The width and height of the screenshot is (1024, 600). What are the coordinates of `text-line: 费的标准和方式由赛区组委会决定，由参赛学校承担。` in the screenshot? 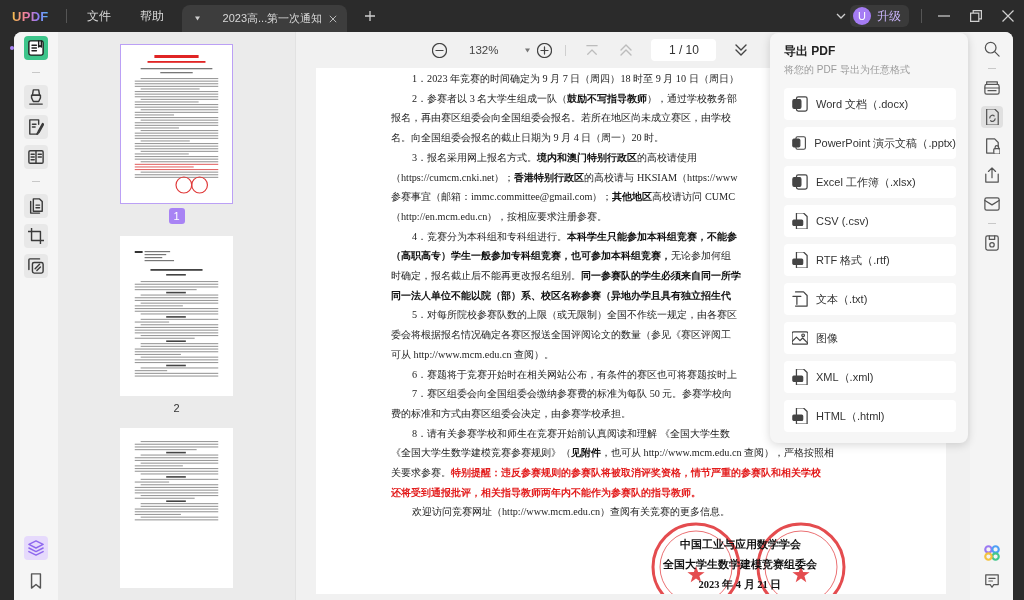 It's located at (511, 413).